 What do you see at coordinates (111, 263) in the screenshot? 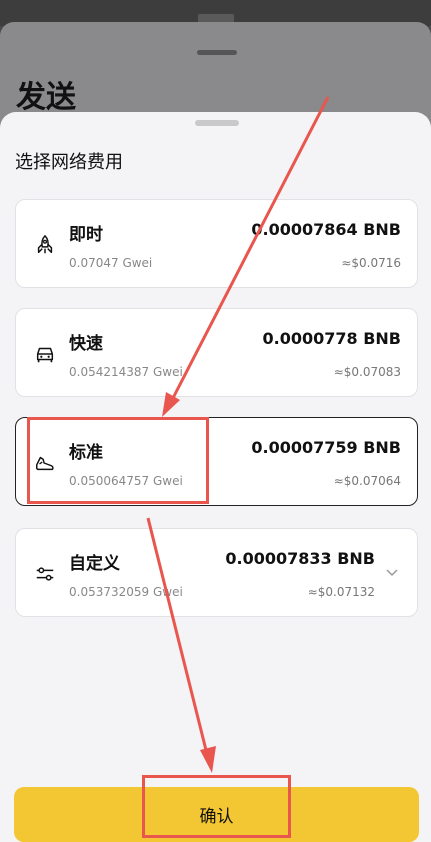
I see `fee-option-gwei: 0.07047 Gwei` at bounding box center [111, 263].